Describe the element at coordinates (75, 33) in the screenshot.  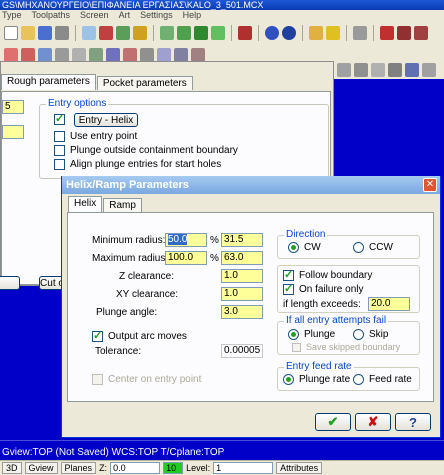
I see `toolbar-separator` at that location.